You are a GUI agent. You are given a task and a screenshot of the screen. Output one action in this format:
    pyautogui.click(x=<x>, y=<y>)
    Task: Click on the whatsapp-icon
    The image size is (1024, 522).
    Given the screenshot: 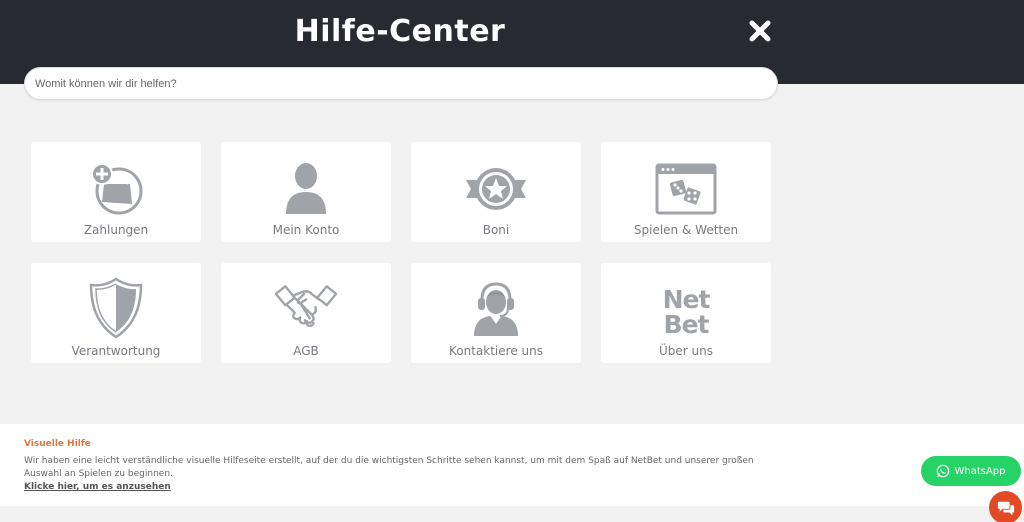 What is the action you would take?
    pyautogui.click(x=943, y=471)
    